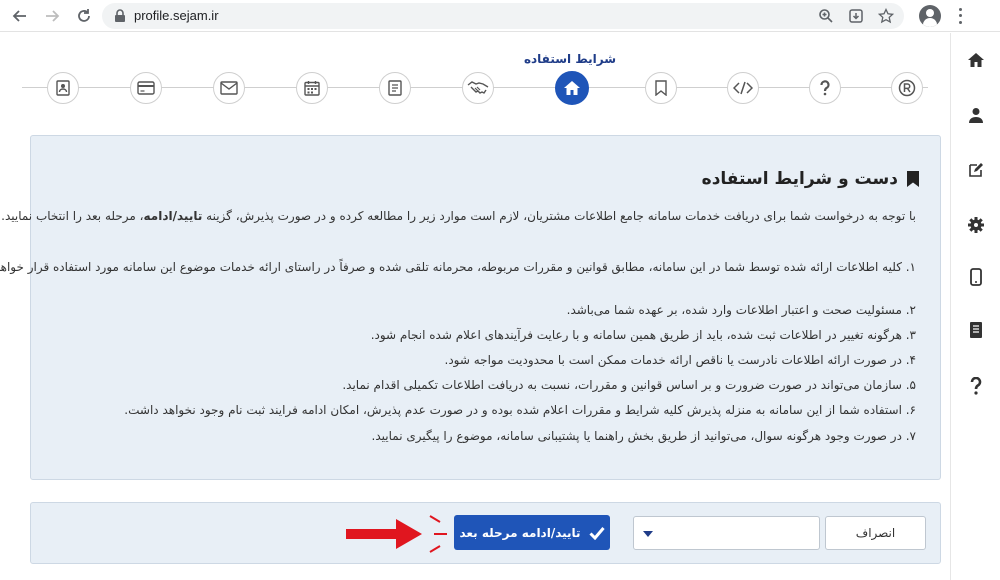 The height and width of the screenshot is (580, 1000). What do you see at coordinates (648, 534) in the screenshot?
I see `caret-down-icon` at bounding box center [648, 534].